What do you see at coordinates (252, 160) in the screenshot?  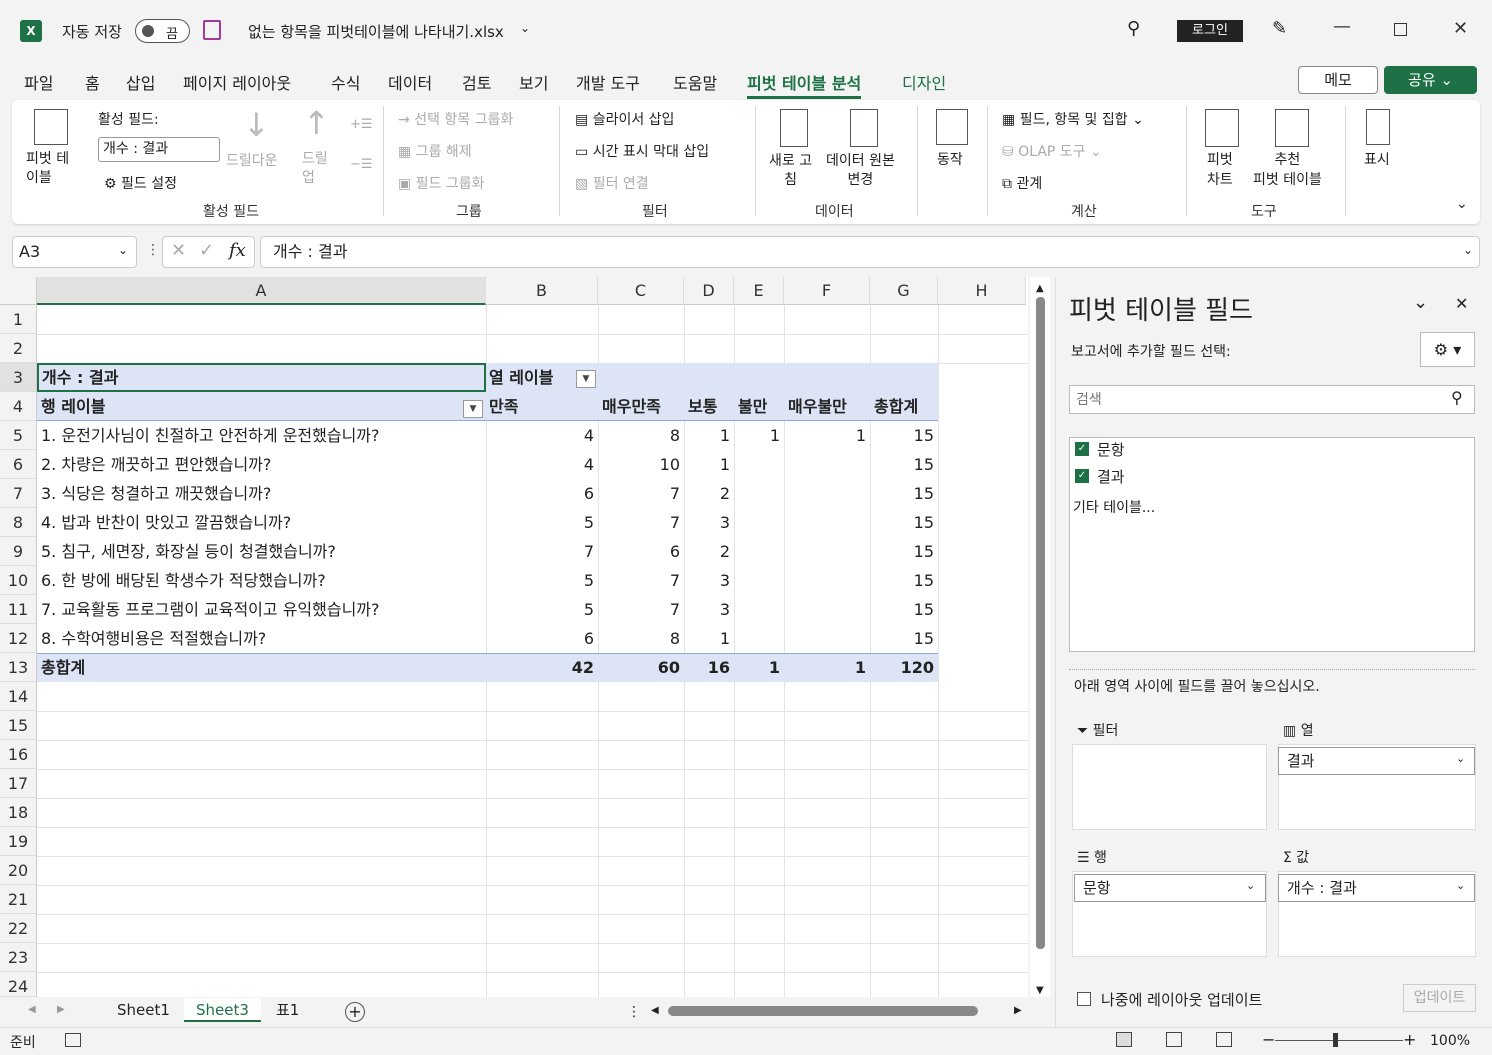 I see `drill-down-button: 드릴다운` at bounding box center [252, 160].